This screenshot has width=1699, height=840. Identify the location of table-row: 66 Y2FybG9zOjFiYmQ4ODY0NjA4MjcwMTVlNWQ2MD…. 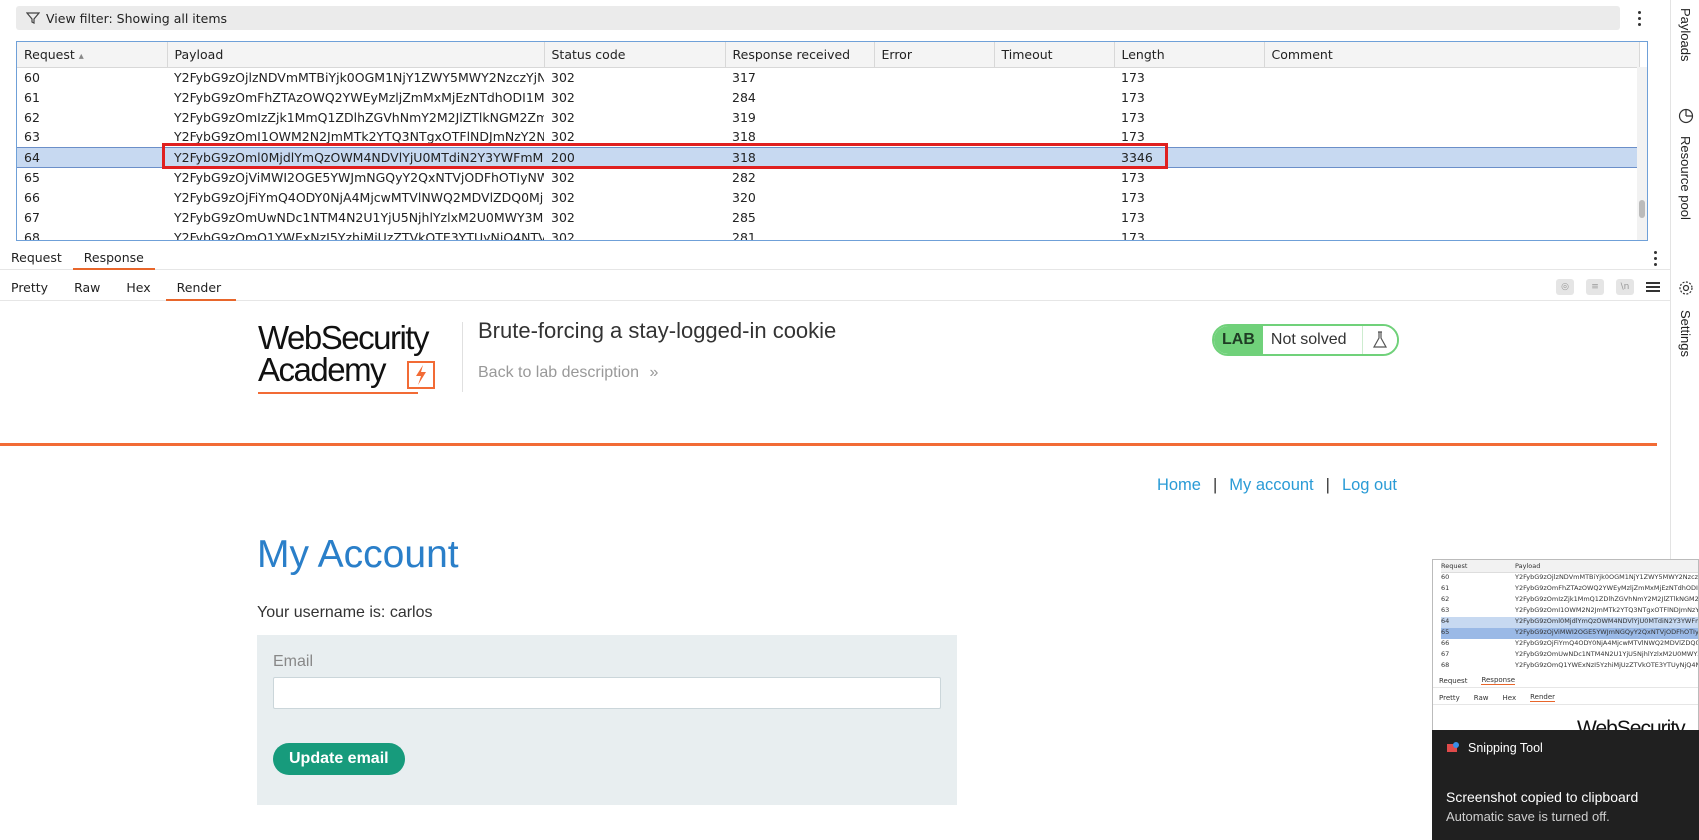
(828, 197).